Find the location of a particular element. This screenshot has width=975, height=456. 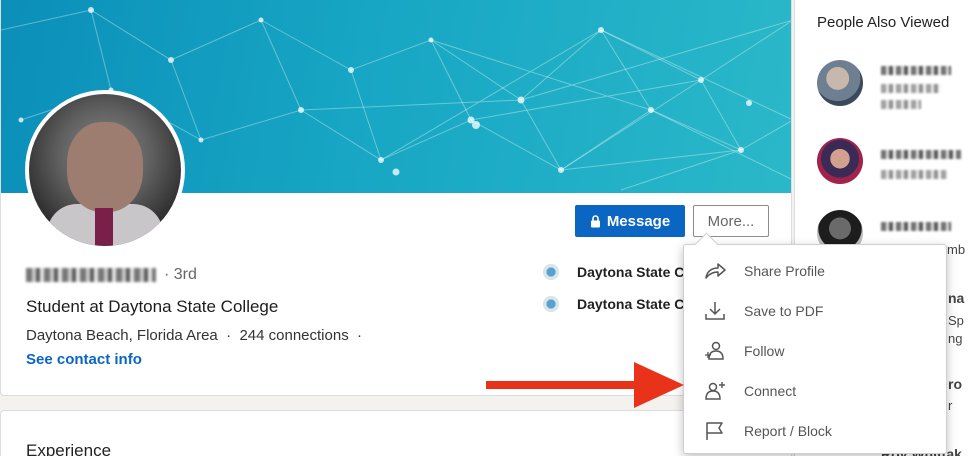

share-arrow-icon is located at coordinates (715, 271).